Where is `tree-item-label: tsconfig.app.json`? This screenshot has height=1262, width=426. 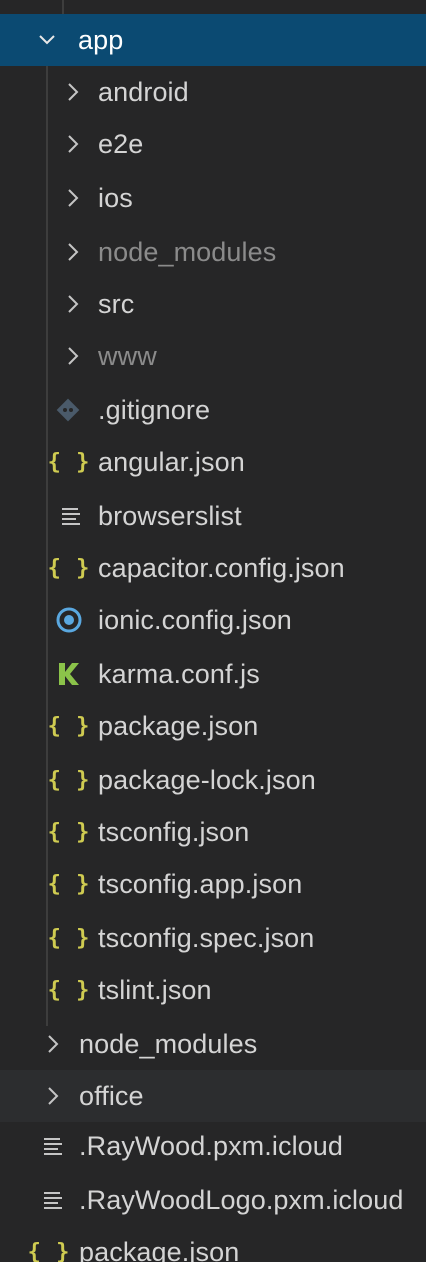 tree-item-label: tsconfig.app.json is located at coordinates (200, 884).